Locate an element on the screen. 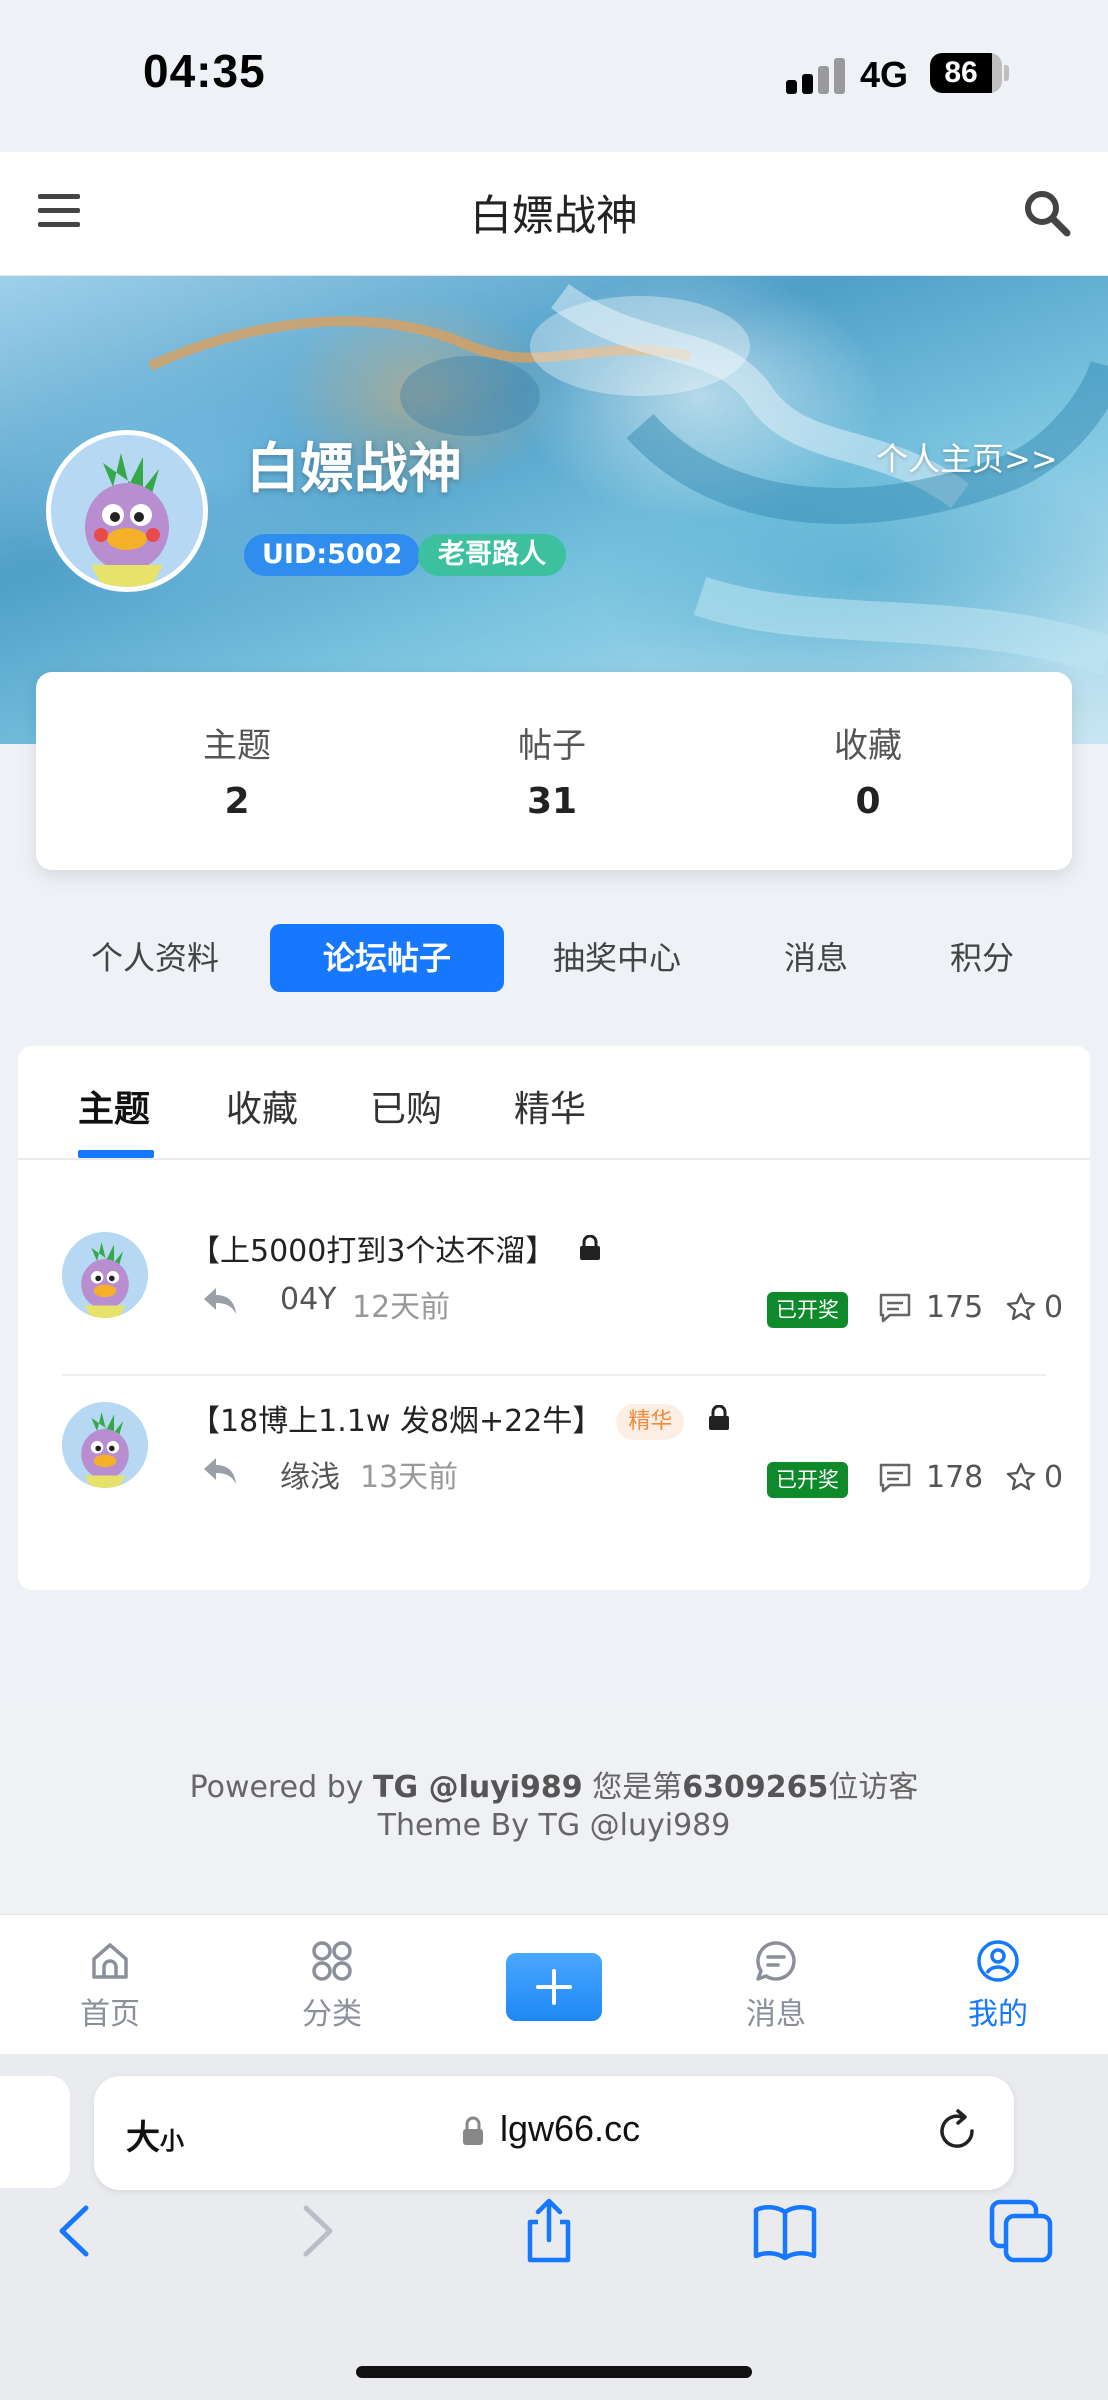  status-time: 04:35 is located at coordinates (204, 71).